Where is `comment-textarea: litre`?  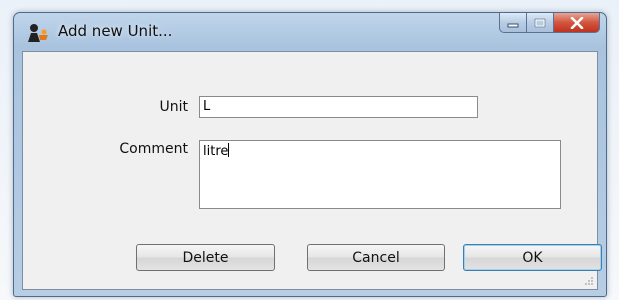 comment-textarea: litre is located at coordinates (380, 174).